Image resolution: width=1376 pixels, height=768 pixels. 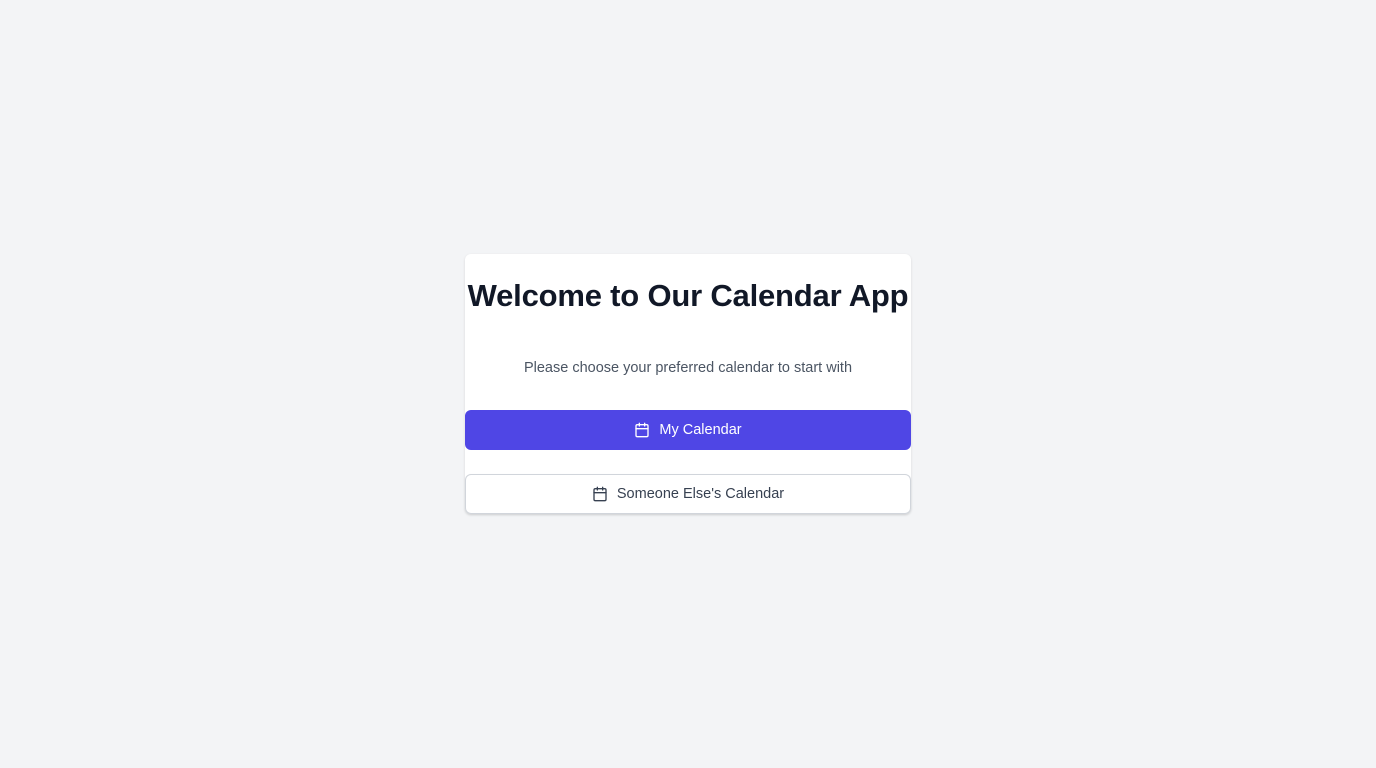 What do you see at coordinates (688, 295) in the screenshot?
I see `page-title: Welcome to Our Calendar App` at bounding box center [688, 295].